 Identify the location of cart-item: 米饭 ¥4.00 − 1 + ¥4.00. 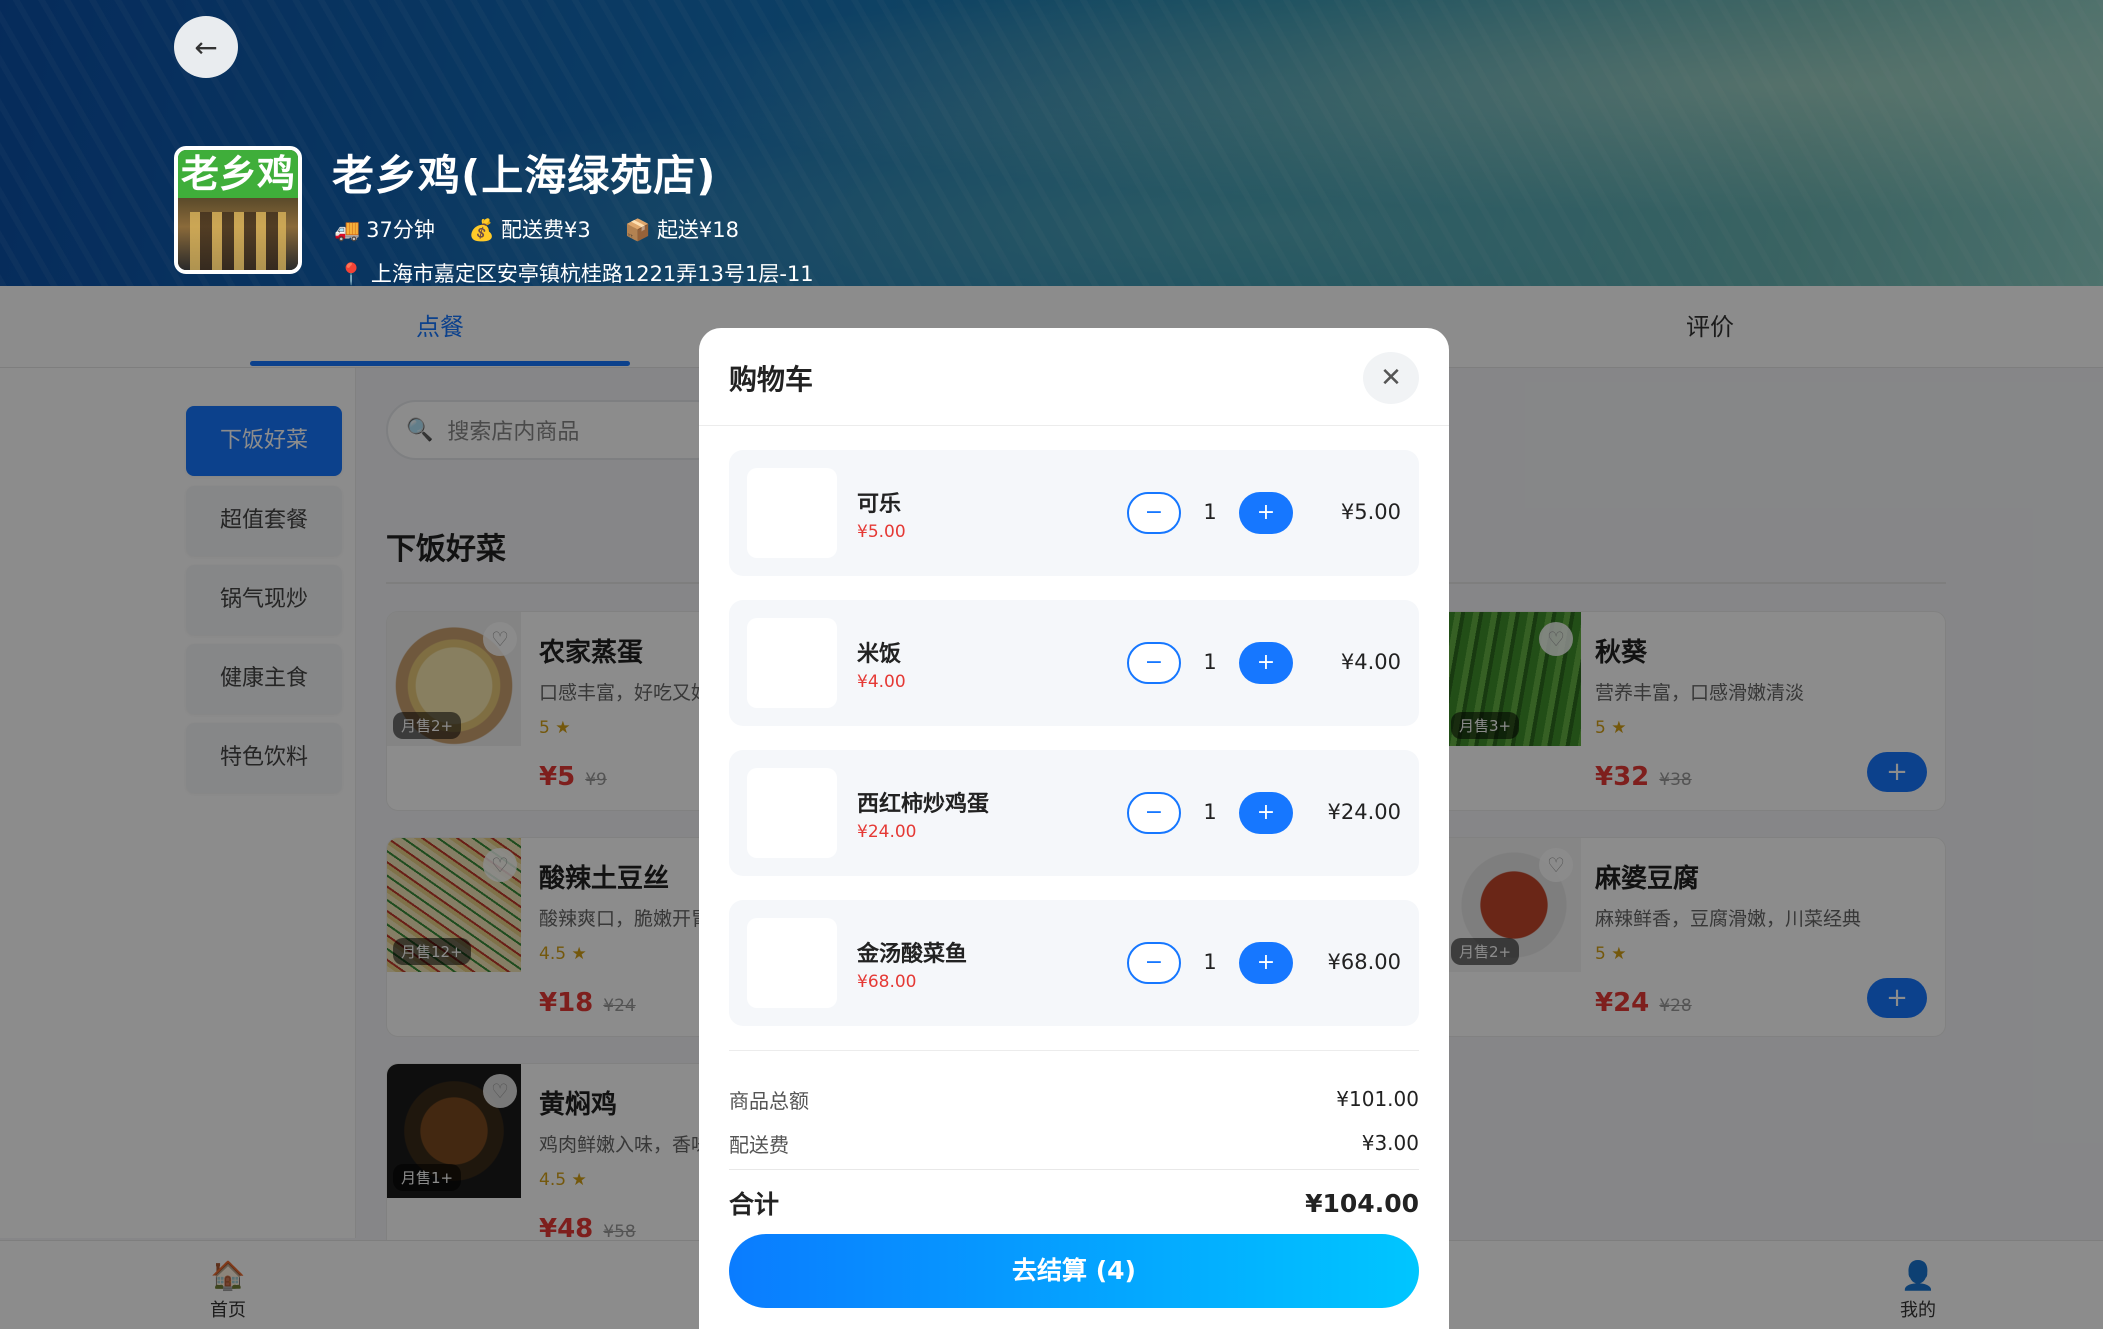
(1074, 663).